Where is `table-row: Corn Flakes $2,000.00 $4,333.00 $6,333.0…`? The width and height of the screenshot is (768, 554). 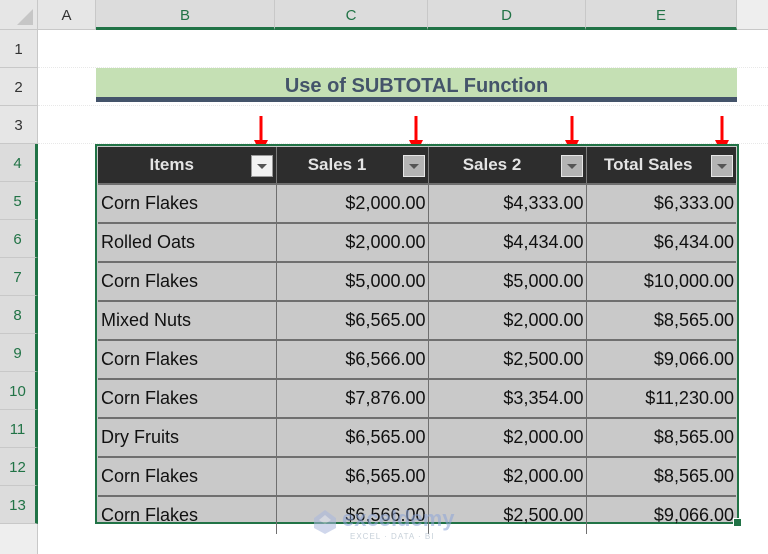
table-row: Corn Flakes $2,000.00 $4,333.00 $6,333.0… is located at coordinates (417, 203).